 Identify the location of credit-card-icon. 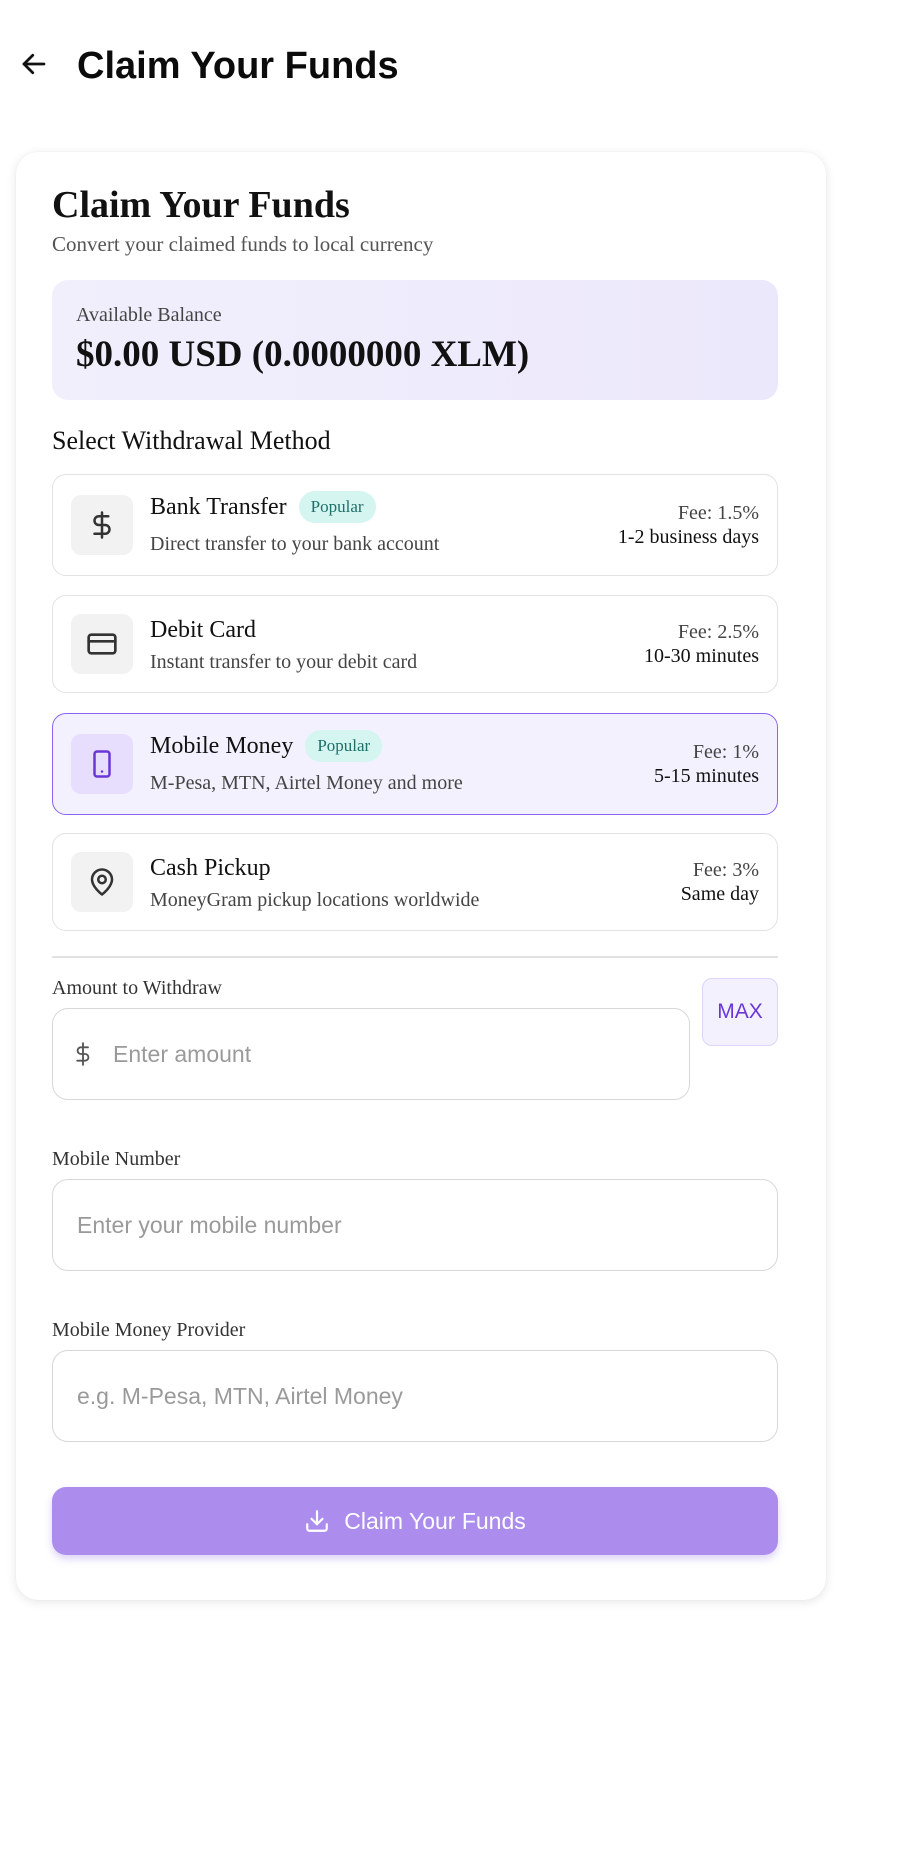
(102, 644).